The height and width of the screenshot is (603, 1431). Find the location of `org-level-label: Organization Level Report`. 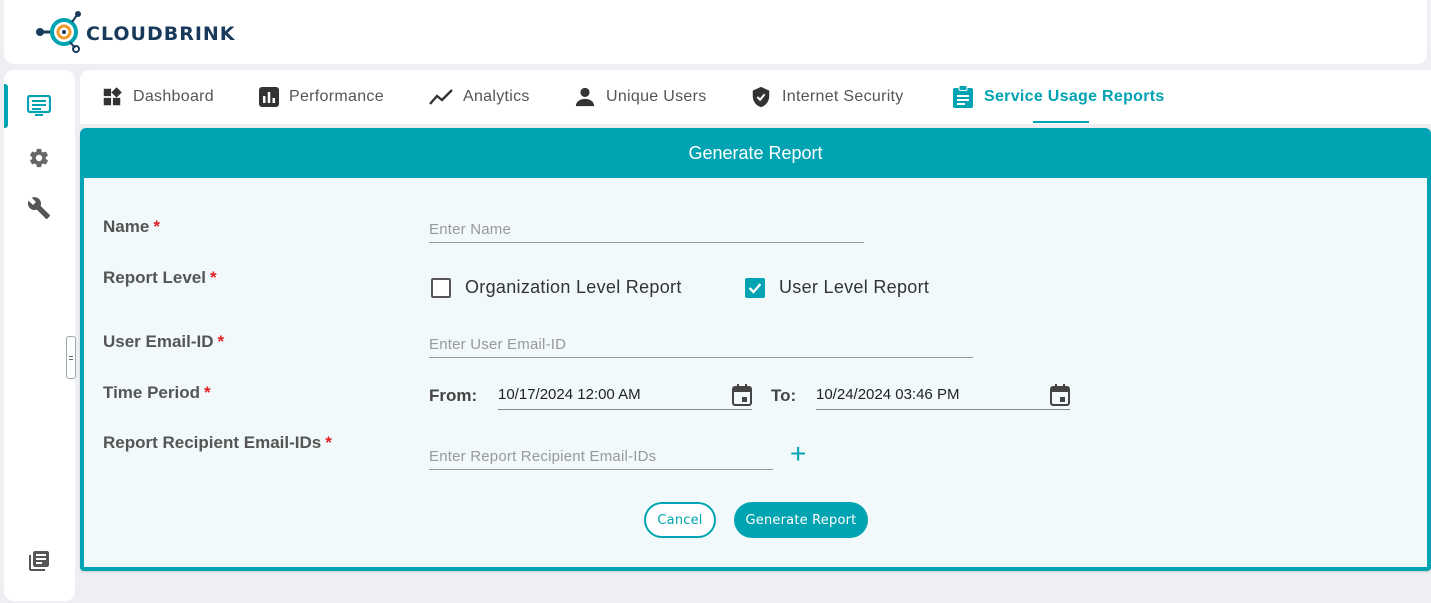

org-level-label: Organization Level Report is located at coordinates (573, 287).